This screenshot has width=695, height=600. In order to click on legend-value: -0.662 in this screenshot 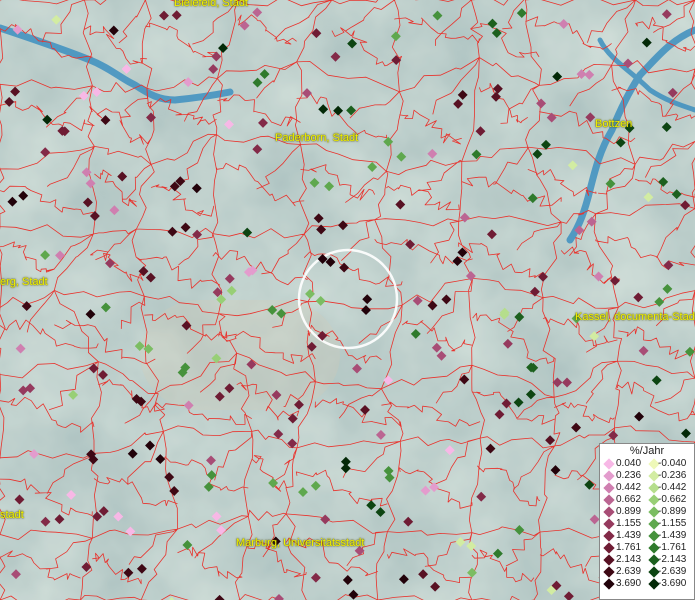, I will do `click(672, 499)`.